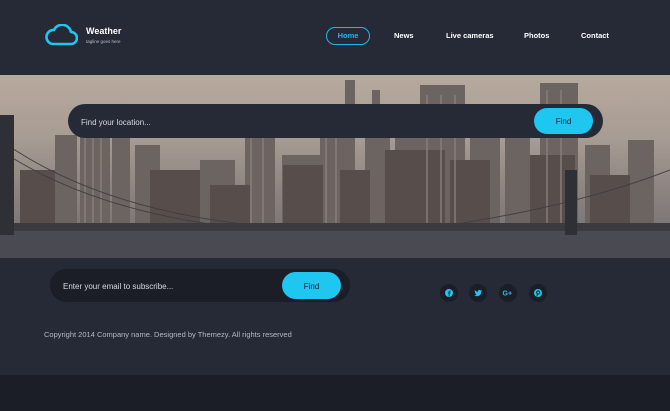 The image size is (670, 411). I want to click on find-location-button: Find, so click(563, 121).